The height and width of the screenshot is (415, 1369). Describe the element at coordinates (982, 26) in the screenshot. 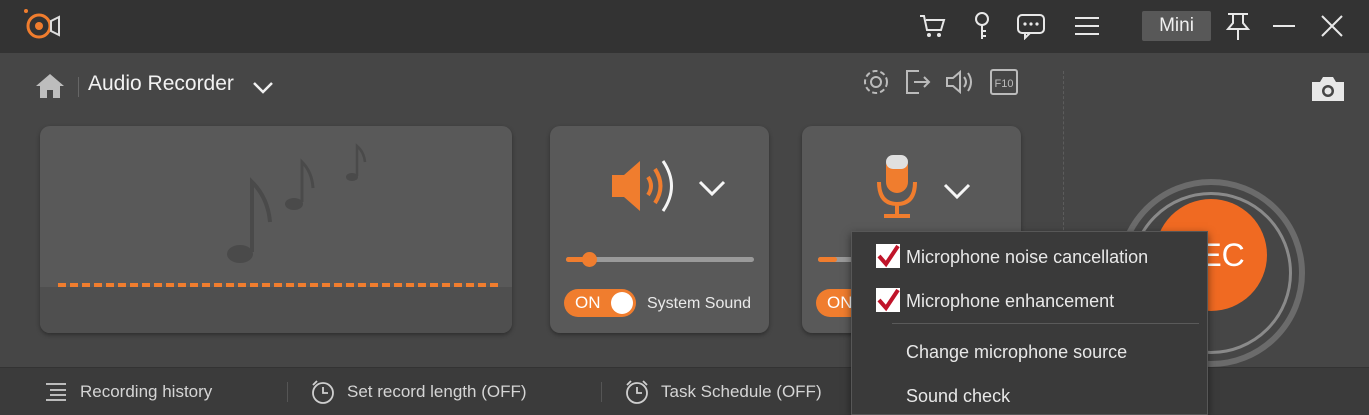

I see `key-icon` at that location.